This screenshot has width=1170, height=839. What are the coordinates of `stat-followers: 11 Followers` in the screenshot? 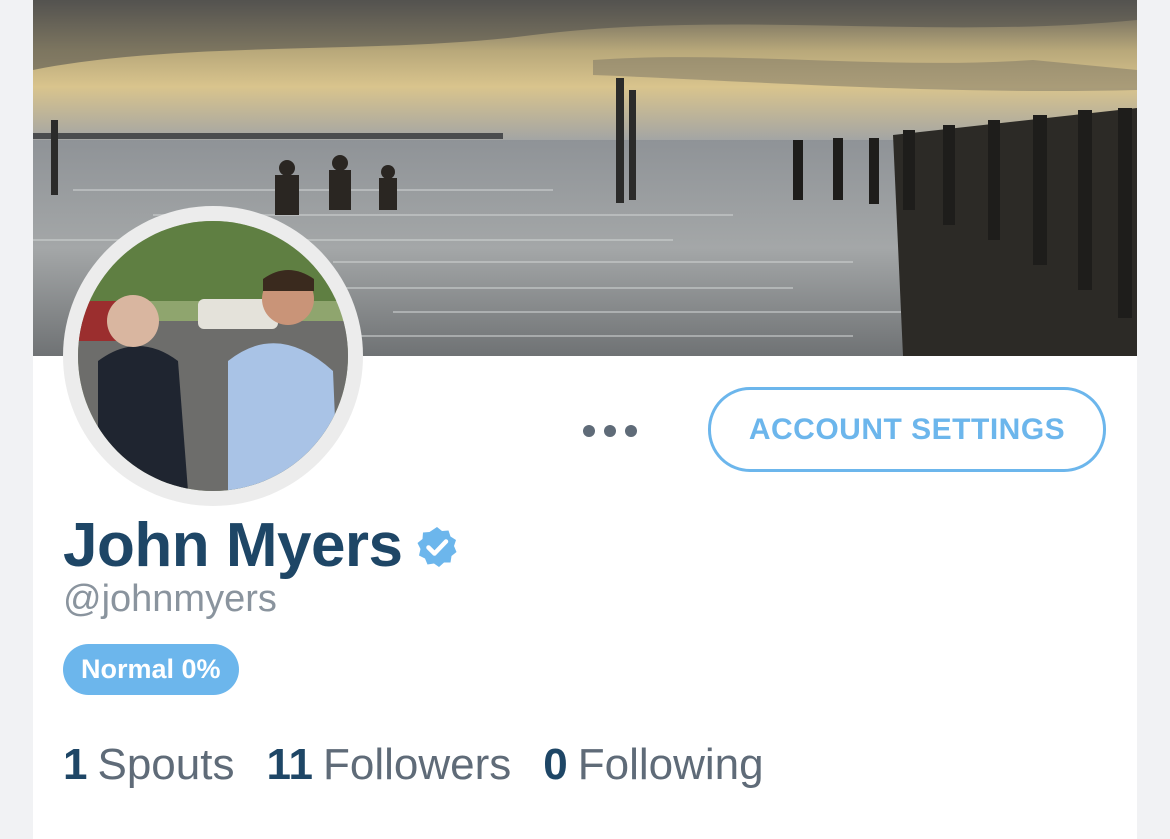 It's located at (388, 765).